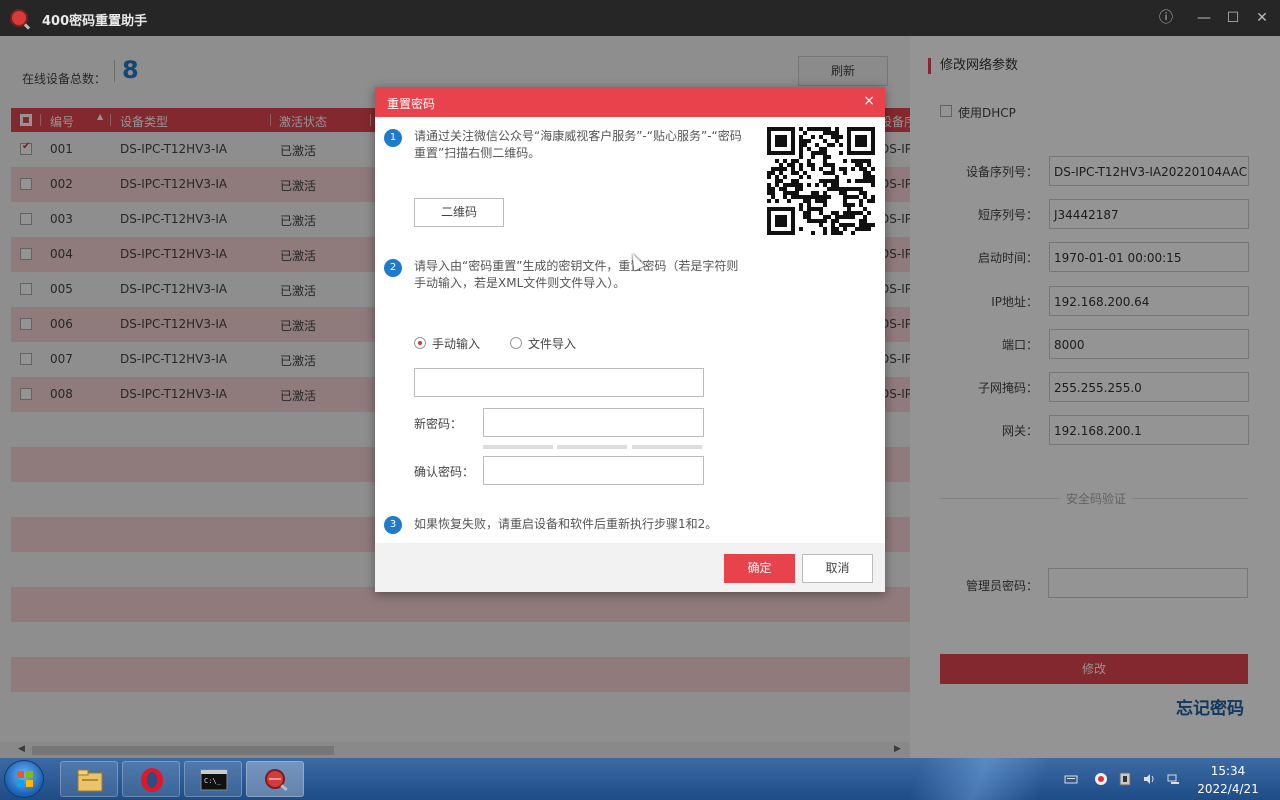 This screenshot has width=1280, height=800. I want to click on dialog-title: 重置密码, so click(411, 104).